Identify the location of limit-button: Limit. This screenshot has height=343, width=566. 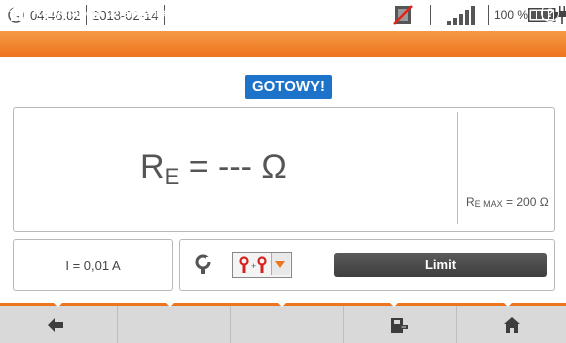
(440, 265).